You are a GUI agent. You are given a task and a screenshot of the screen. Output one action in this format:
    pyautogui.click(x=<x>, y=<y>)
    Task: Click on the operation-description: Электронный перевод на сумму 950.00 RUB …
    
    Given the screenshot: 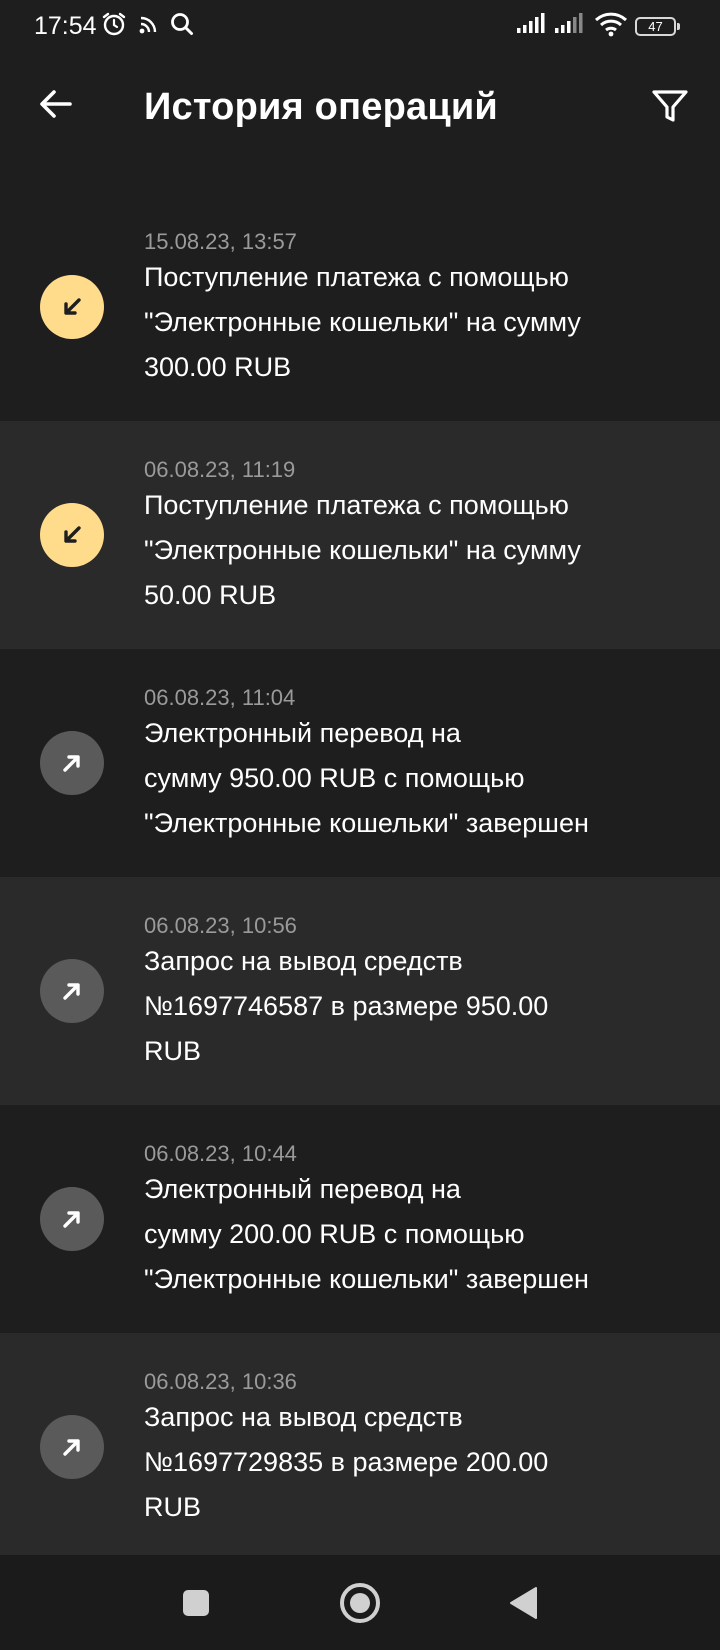 What is the action you would take?
    pyautogui.click(x=366, y=778)
    